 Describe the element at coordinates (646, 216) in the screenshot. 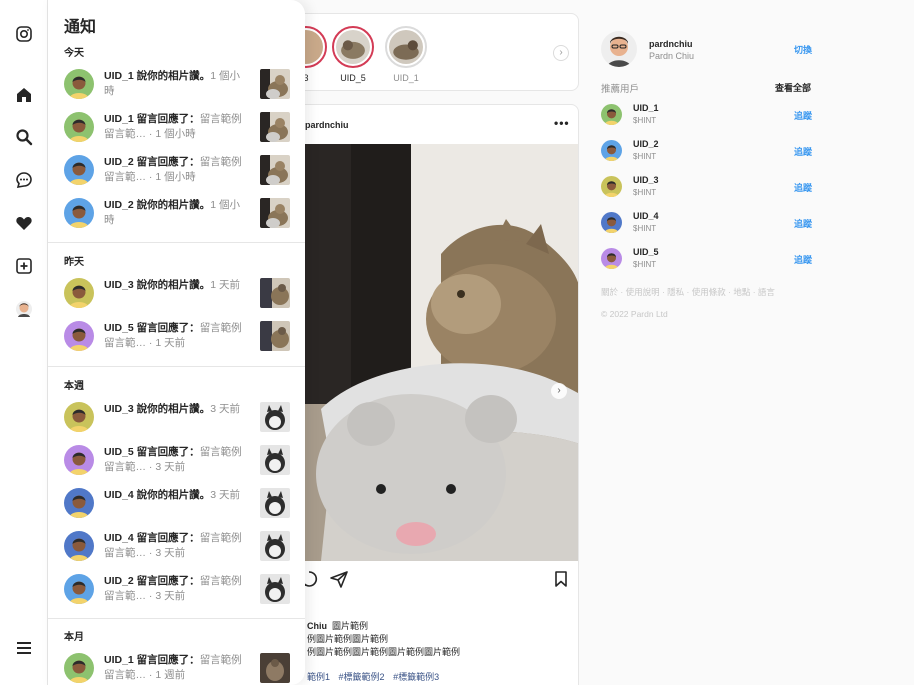

I see `suggested-username: UID_4` at that location.